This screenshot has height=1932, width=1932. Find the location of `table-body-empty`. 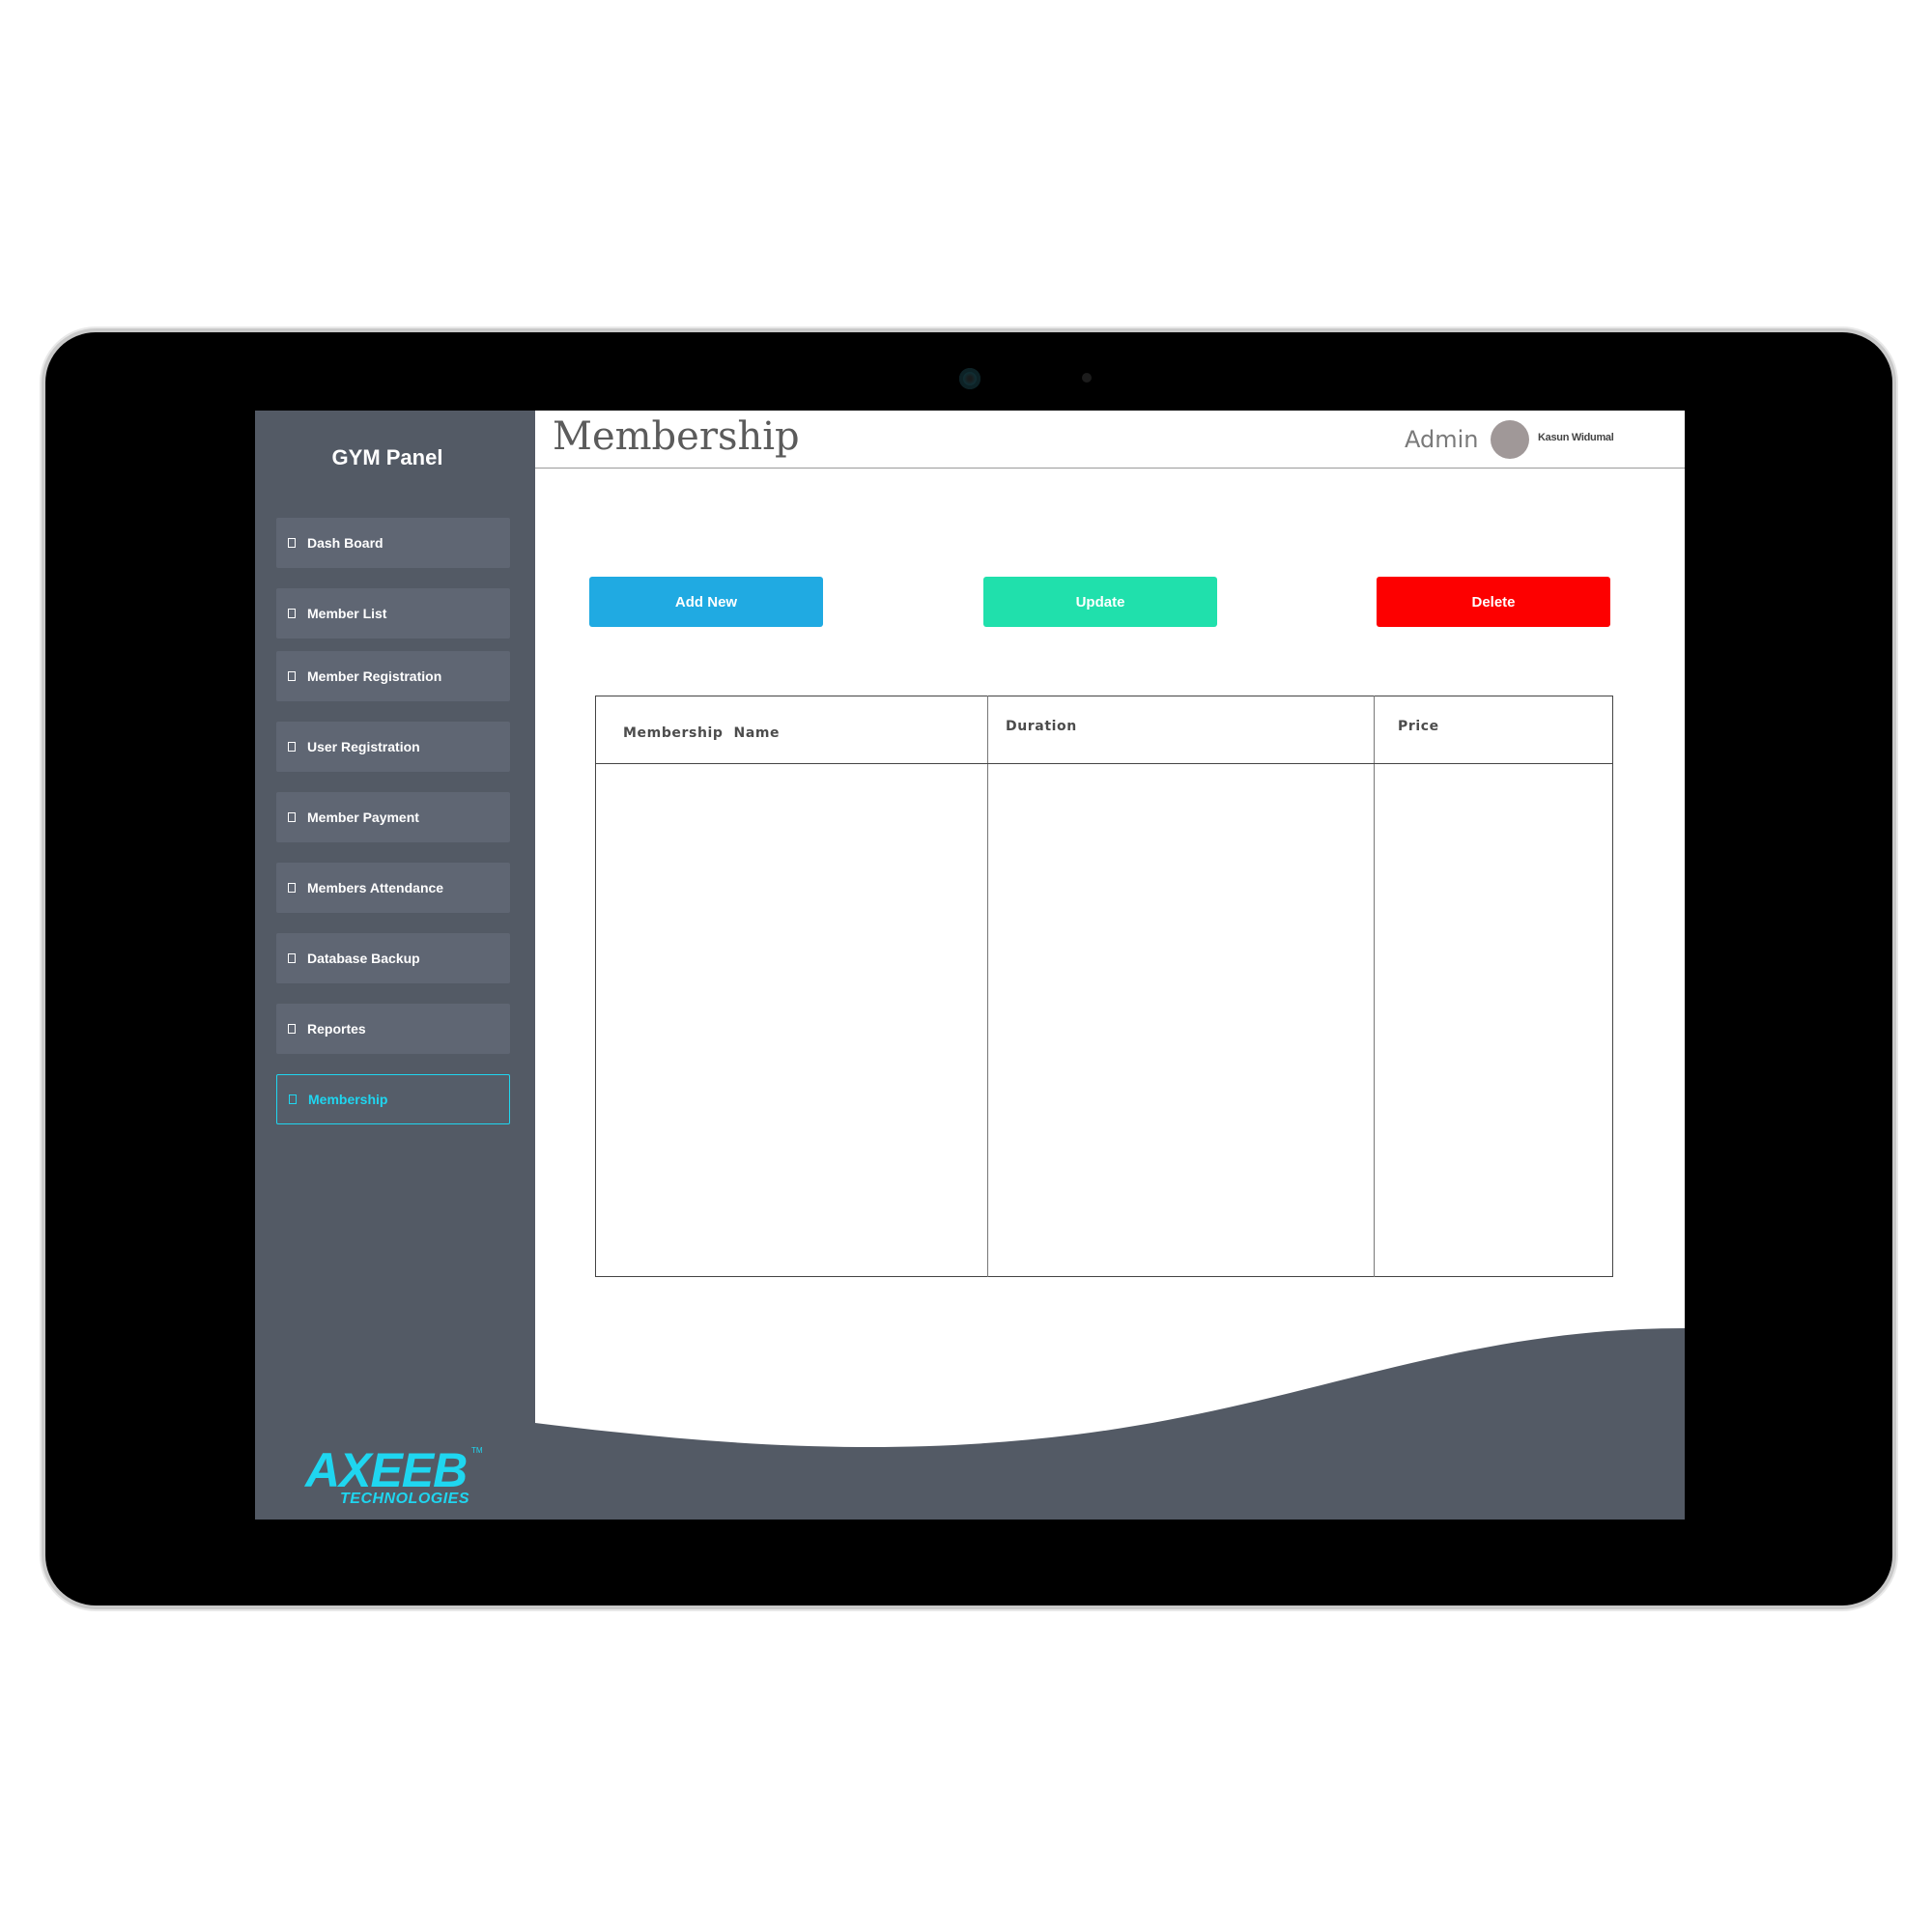

table-body-empty is located at coordinates (1104, 1020).